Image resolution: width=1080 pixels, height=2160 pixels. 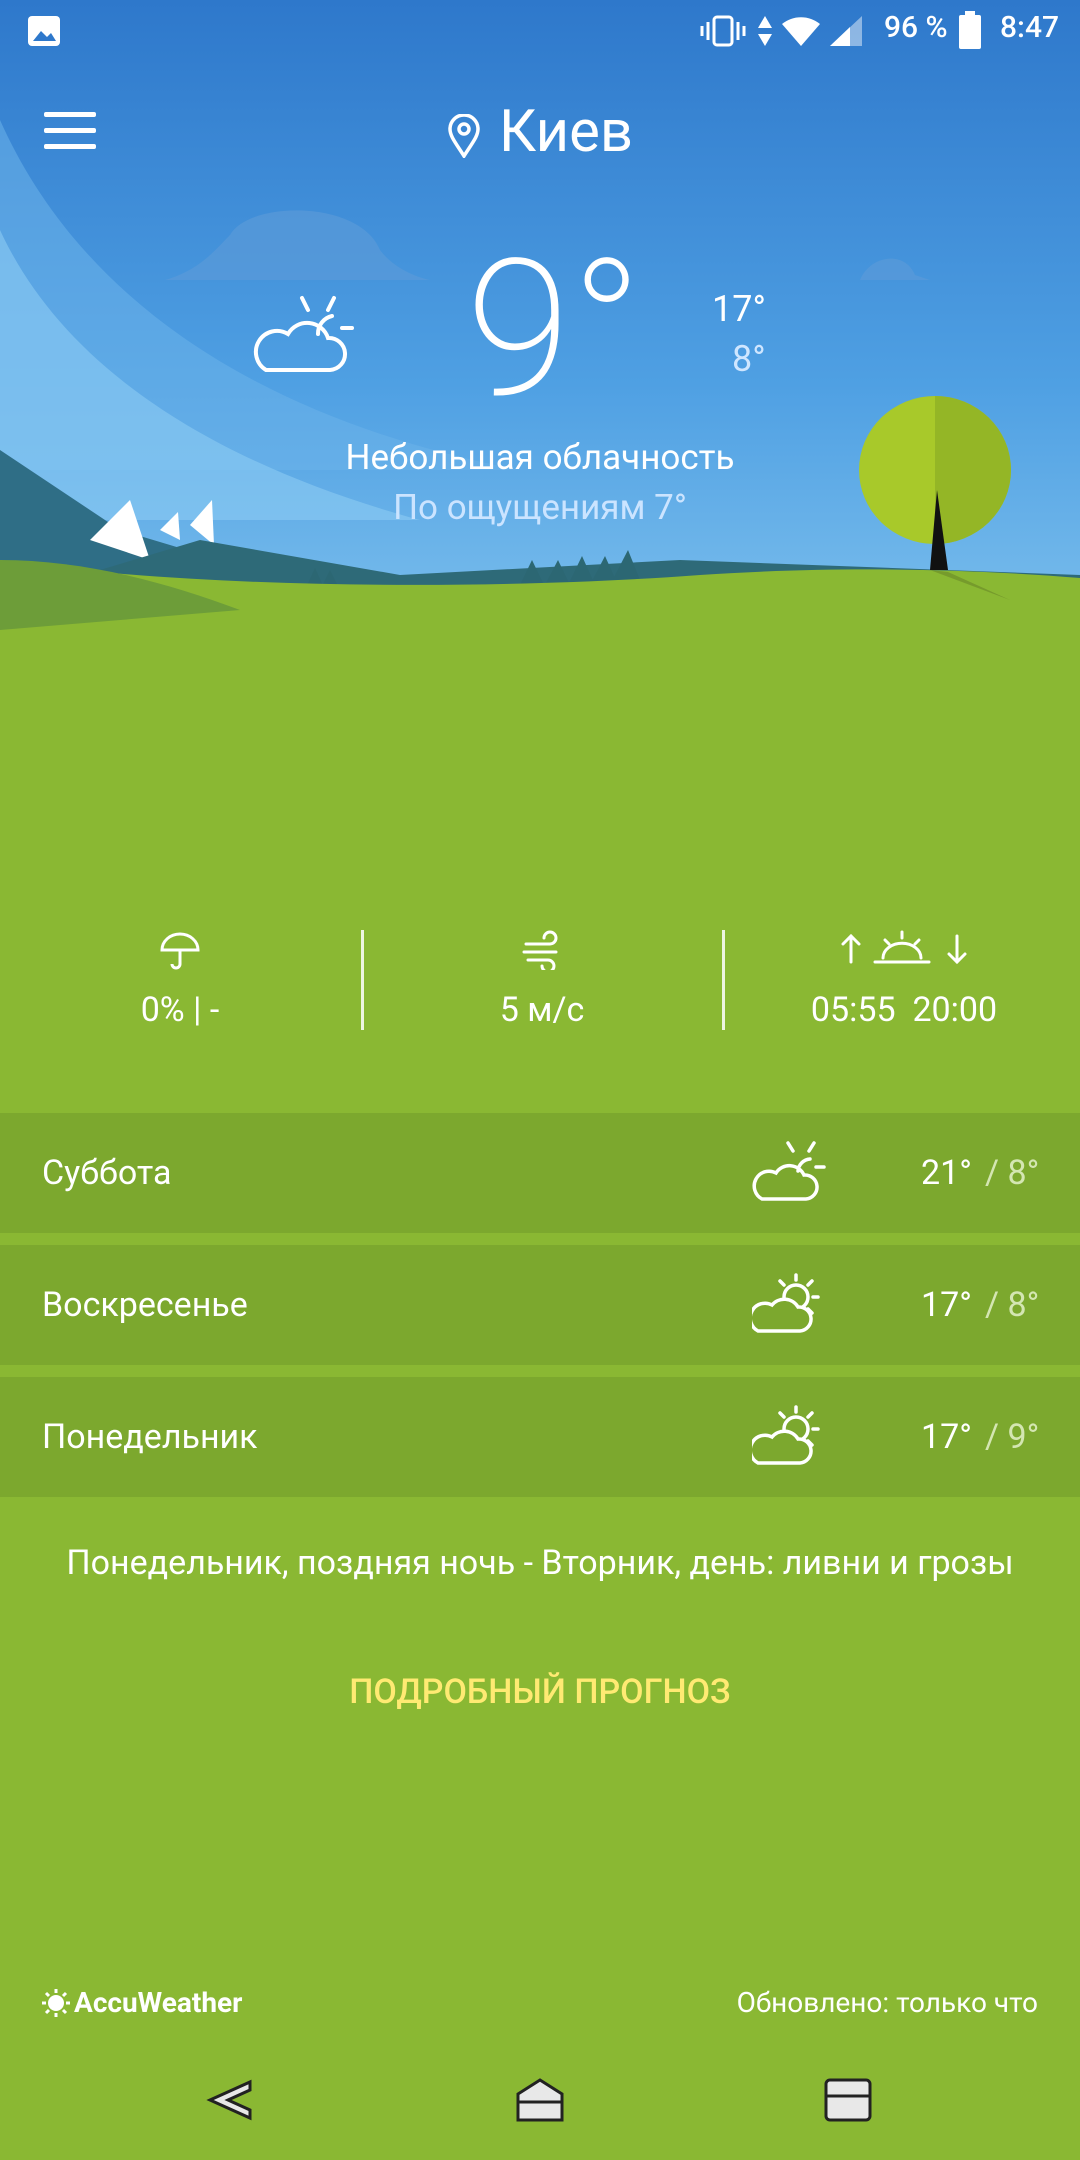 I want to click on condition-text: Небольшая облачность, so click(x=540, y=457).